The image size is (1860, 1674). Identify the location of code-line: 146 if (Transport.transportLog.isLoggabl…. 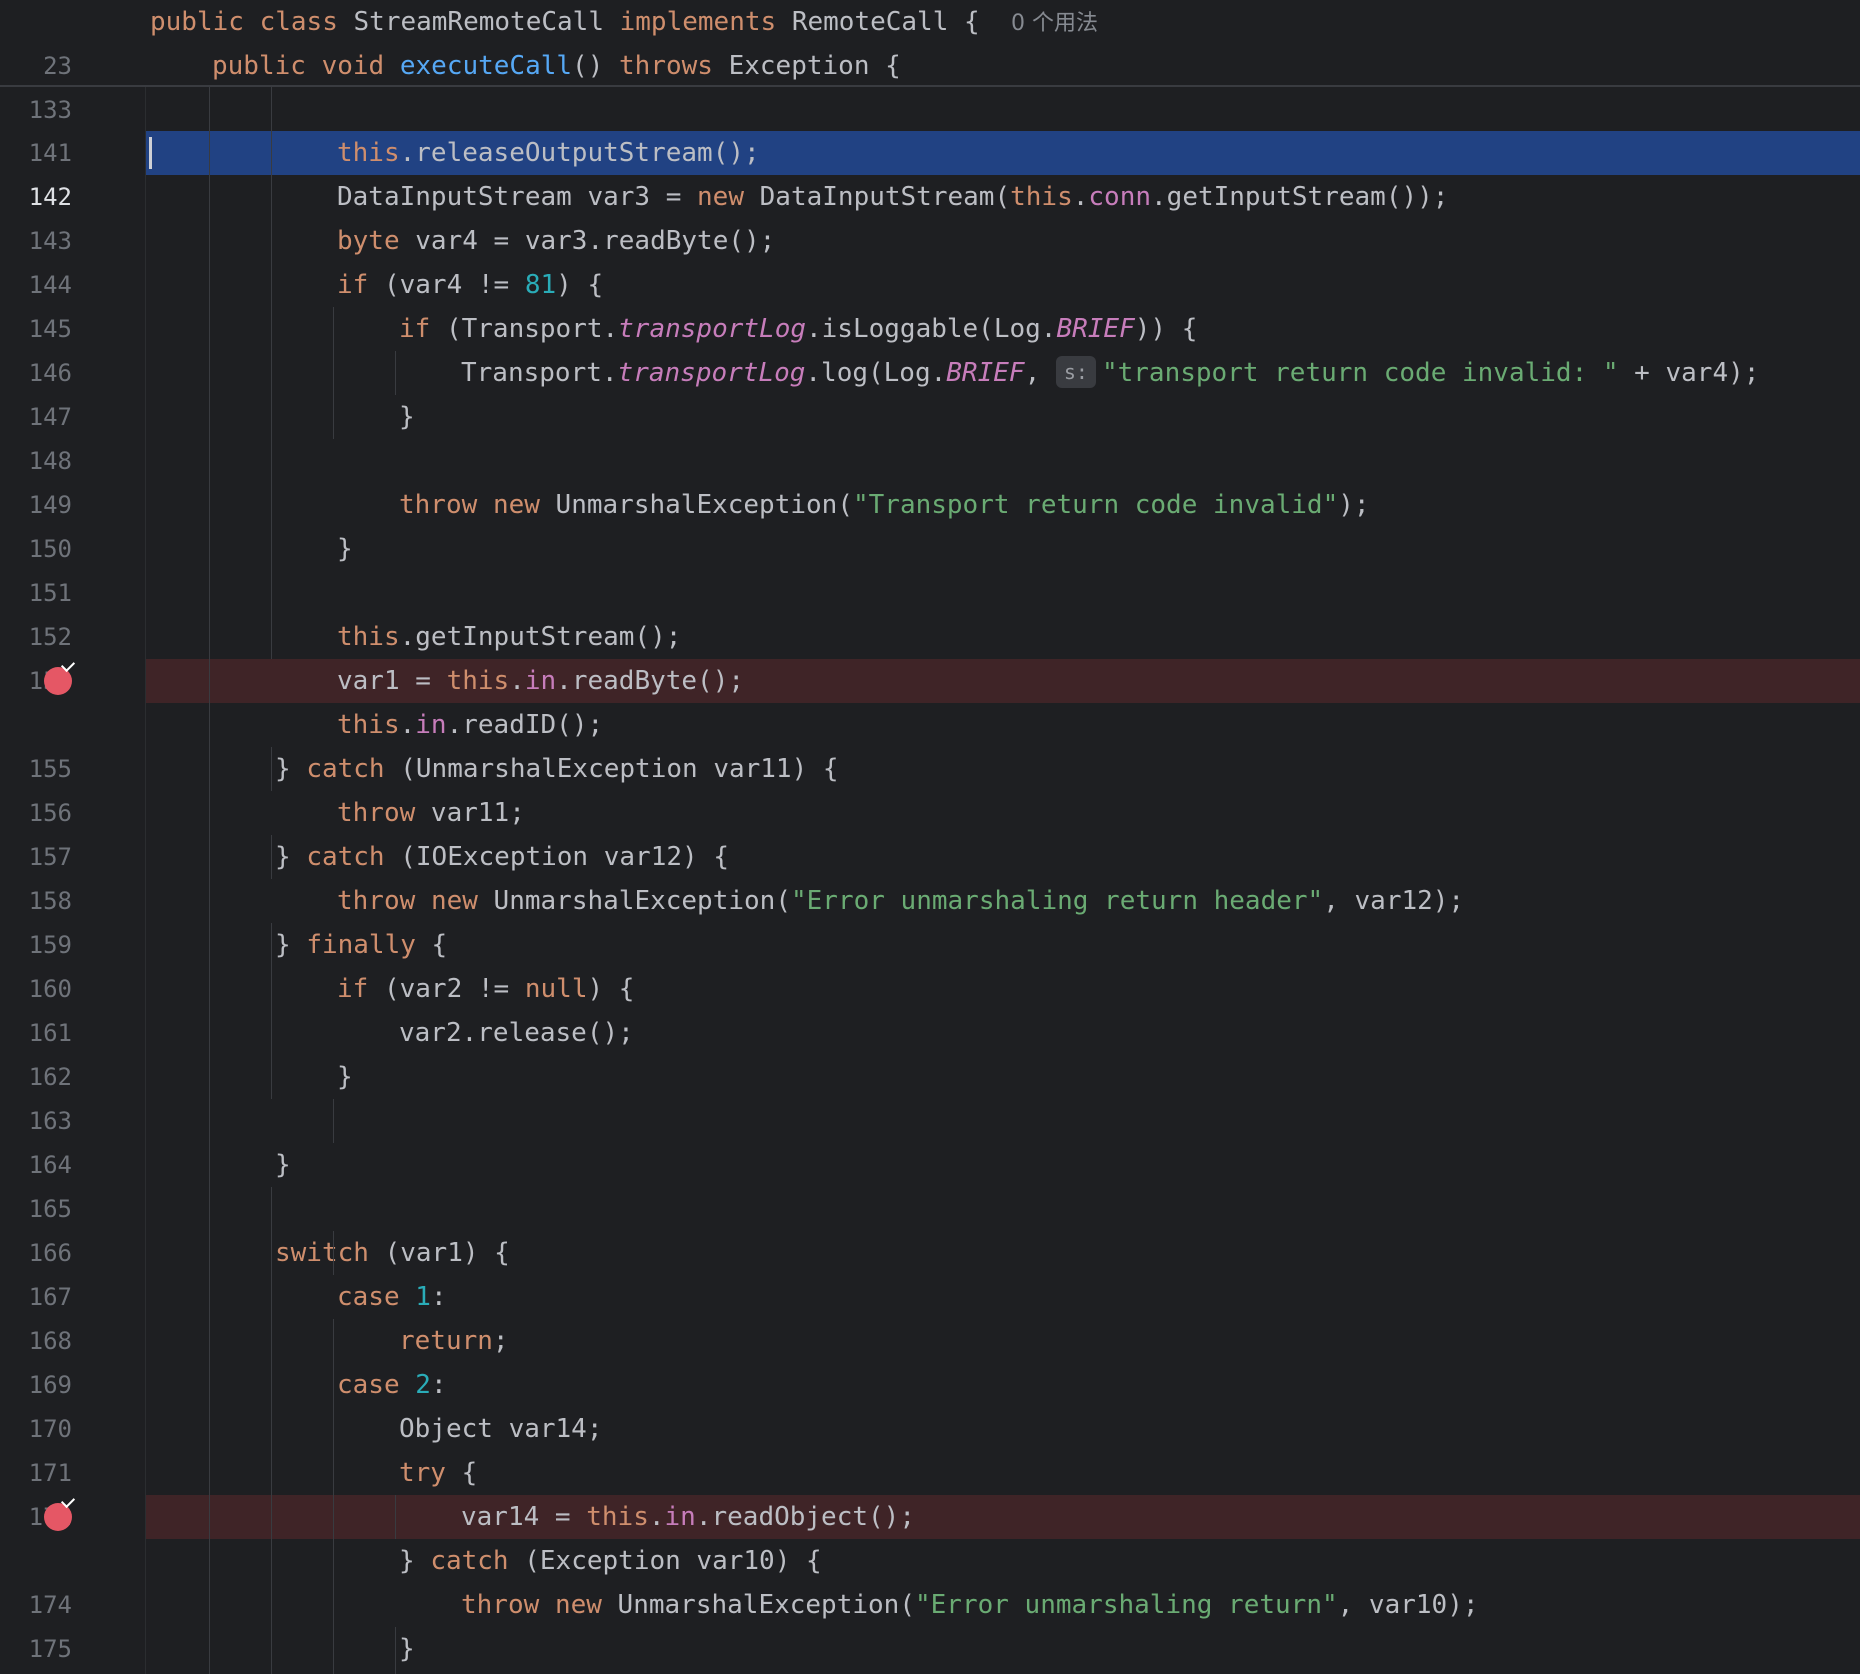
(930, 347).